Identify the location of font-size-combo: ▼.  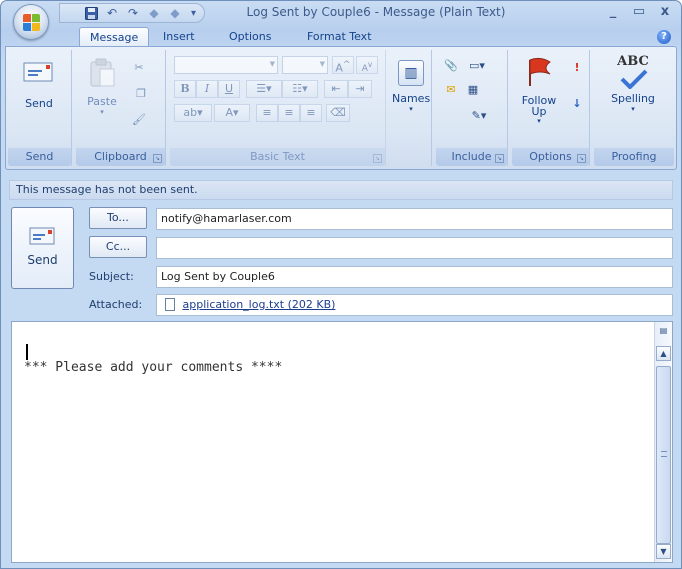
(305, 65).